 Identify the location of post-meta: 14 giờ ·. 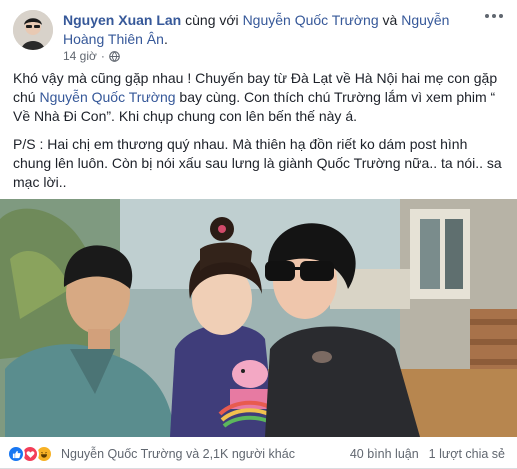
(91, 56).